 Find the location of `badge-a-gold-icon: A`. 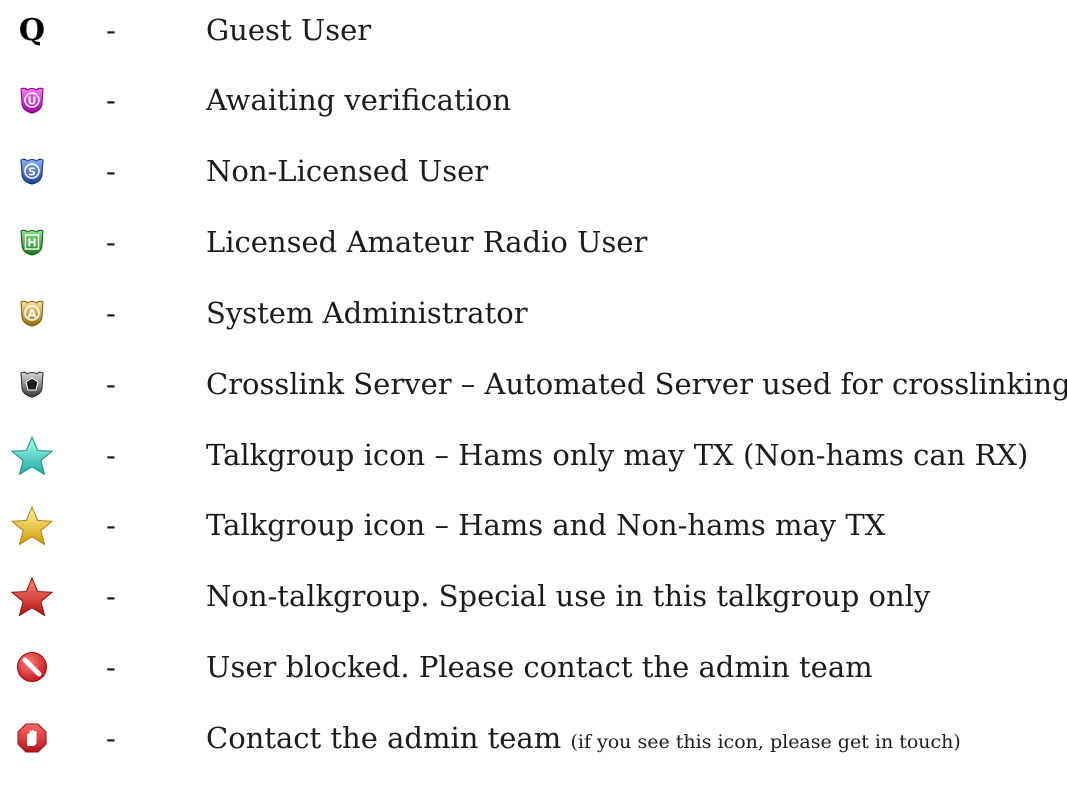

badge-a-gold-icon: A is located at coordinates (32, 313).